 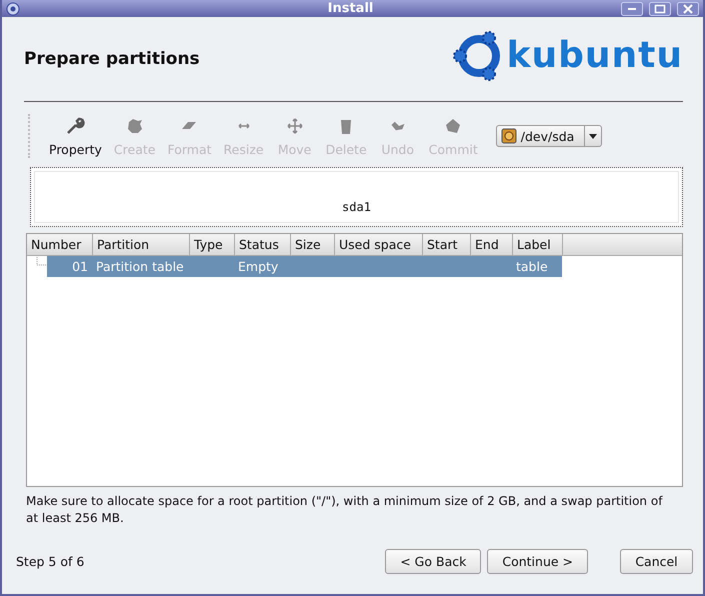 What do you see at coordinates (212, 244) in the screenshot?
I see `column-header: Type` at bounding box center [212, 244].